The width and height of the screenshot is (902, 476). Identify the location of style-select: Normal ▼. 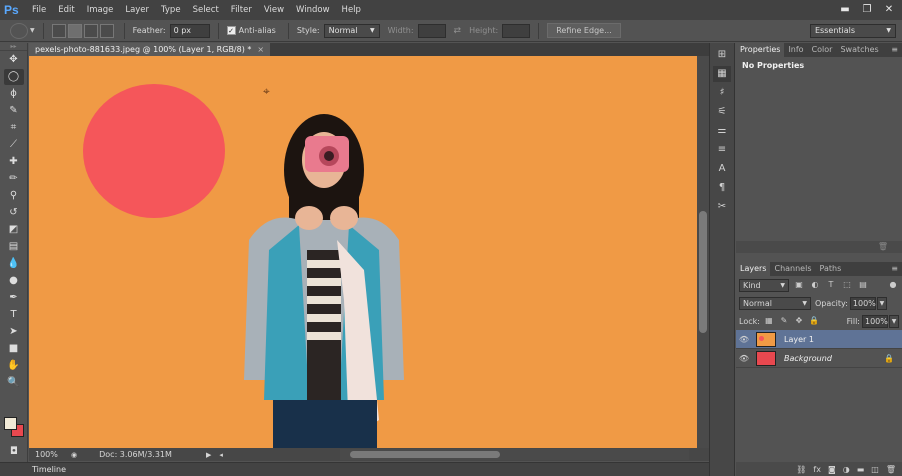
(351, 30).